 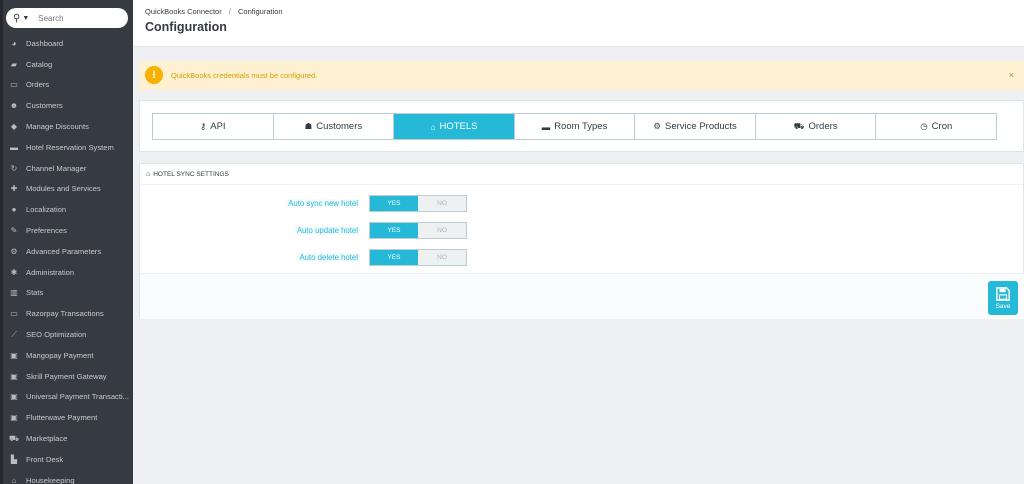 I want to click on setting-label: Auto delete hotel, so click(x=328, y=257).